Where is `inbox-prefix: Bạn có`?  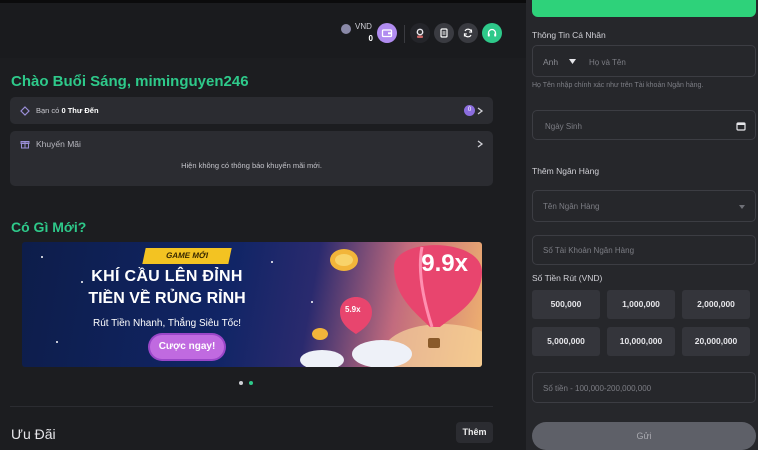
inbox-prefix: Bạn có is located at coordinates (48, 110).